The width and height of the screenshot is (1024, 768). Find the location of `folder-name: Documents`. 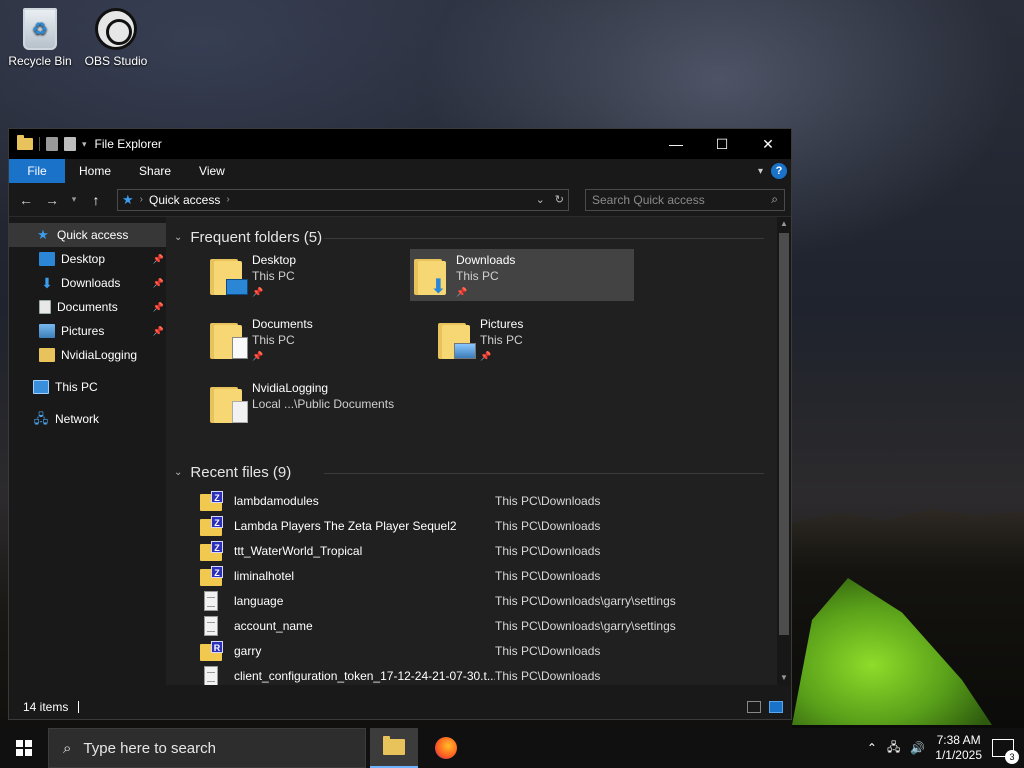

folder-name: Documents is located at coordinates (282, 324).